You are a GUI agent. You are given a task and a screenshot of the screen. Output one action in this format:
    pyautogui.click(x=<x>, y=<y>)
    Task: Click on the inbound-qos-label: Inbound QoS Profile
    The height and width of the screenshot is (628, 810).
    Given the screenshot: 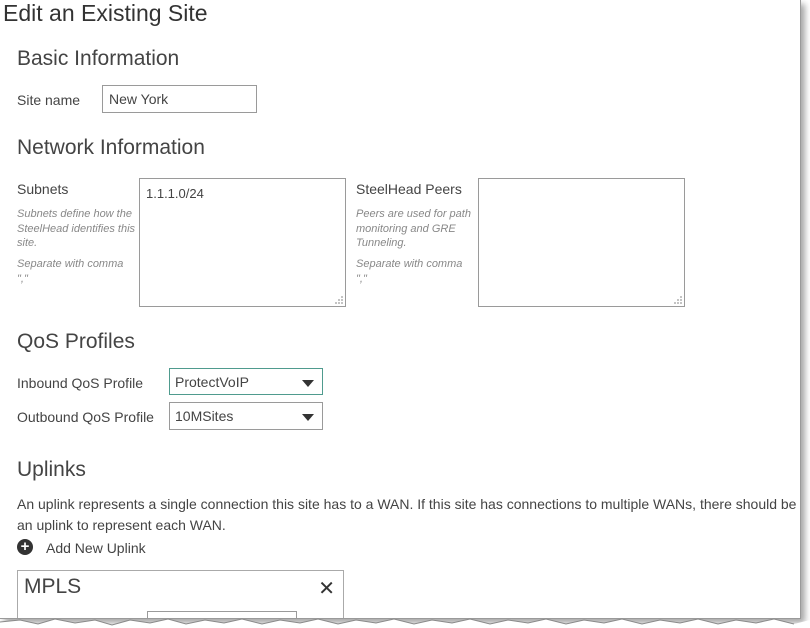 What is the action you would take?
    pyautogui.click(x=80, y=383)
    